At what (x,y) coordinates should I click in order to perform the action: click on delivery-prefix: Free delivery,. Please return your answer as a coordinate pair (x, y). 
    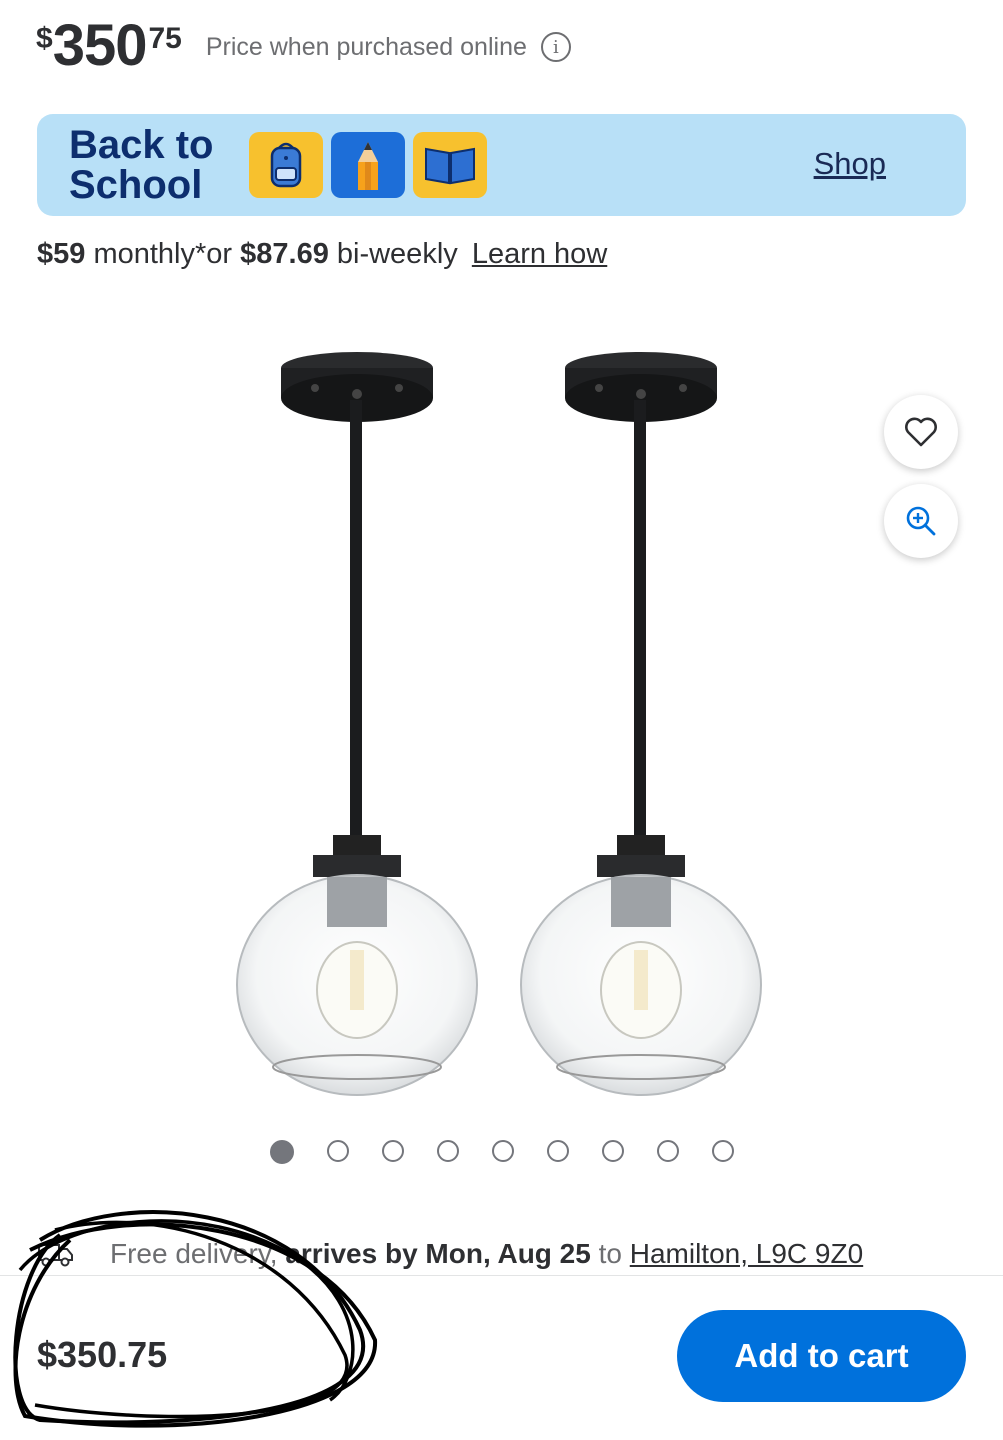
    Looking at the image, I should click on (198, 1253).